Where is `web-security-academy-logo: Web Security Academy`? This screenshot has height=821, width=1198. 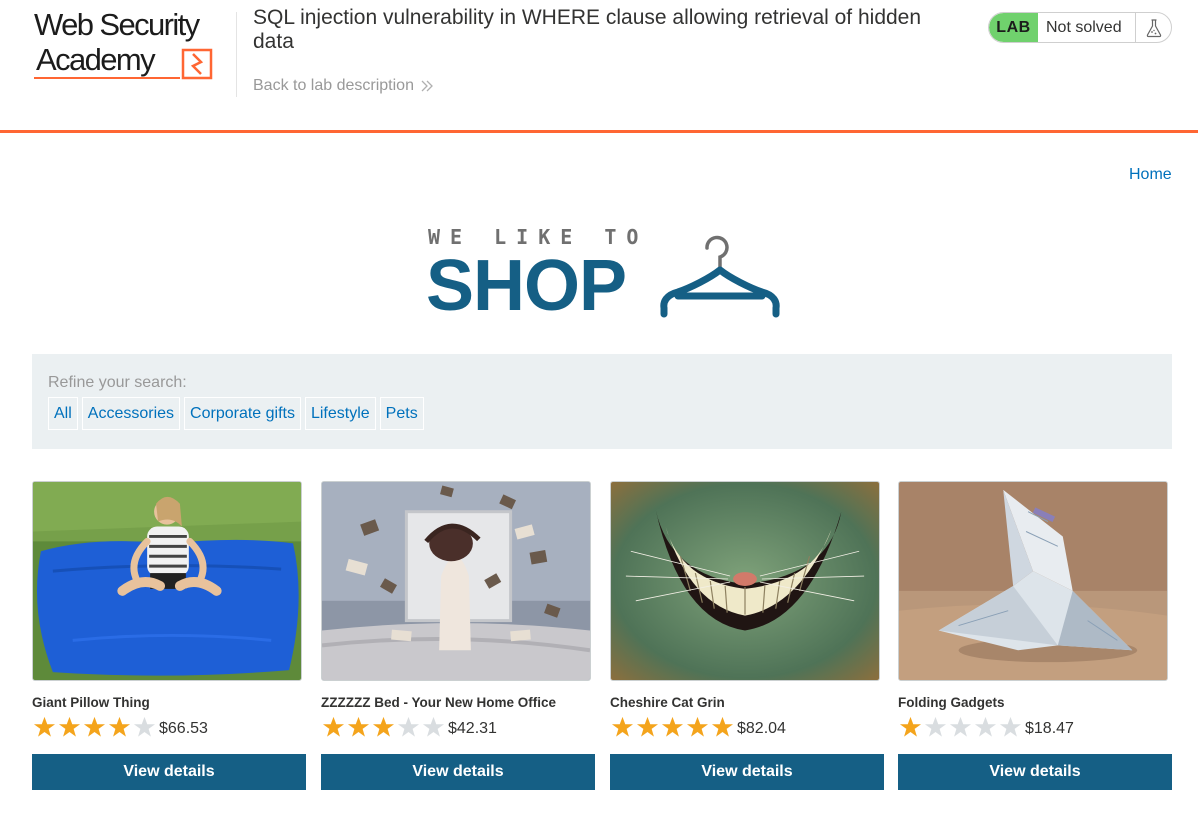
web-security-academy-logo: Web Security Academy is located at coordinates (134, 45).